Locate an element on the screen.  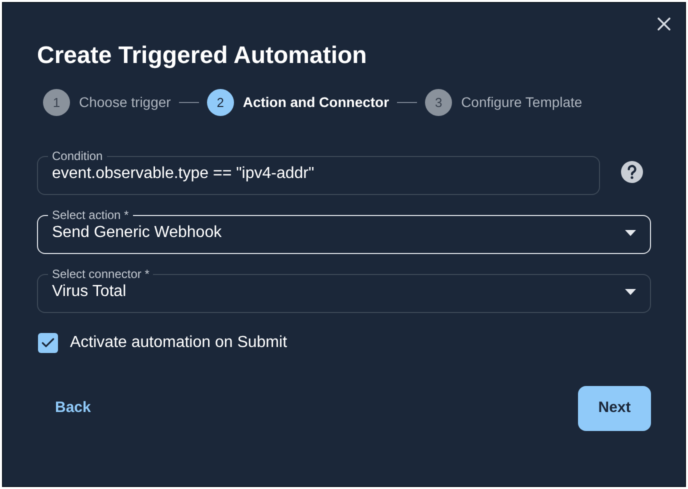
field-value: event.observable.type == "ipv4-addr" is located at coordinates (184, 174).